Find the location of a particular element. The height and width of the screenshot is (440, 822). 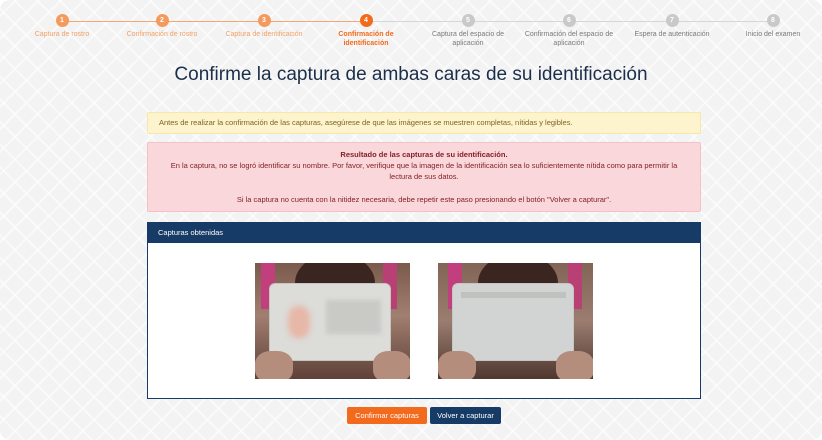

id-card-front is located at coordinates (330, 322).